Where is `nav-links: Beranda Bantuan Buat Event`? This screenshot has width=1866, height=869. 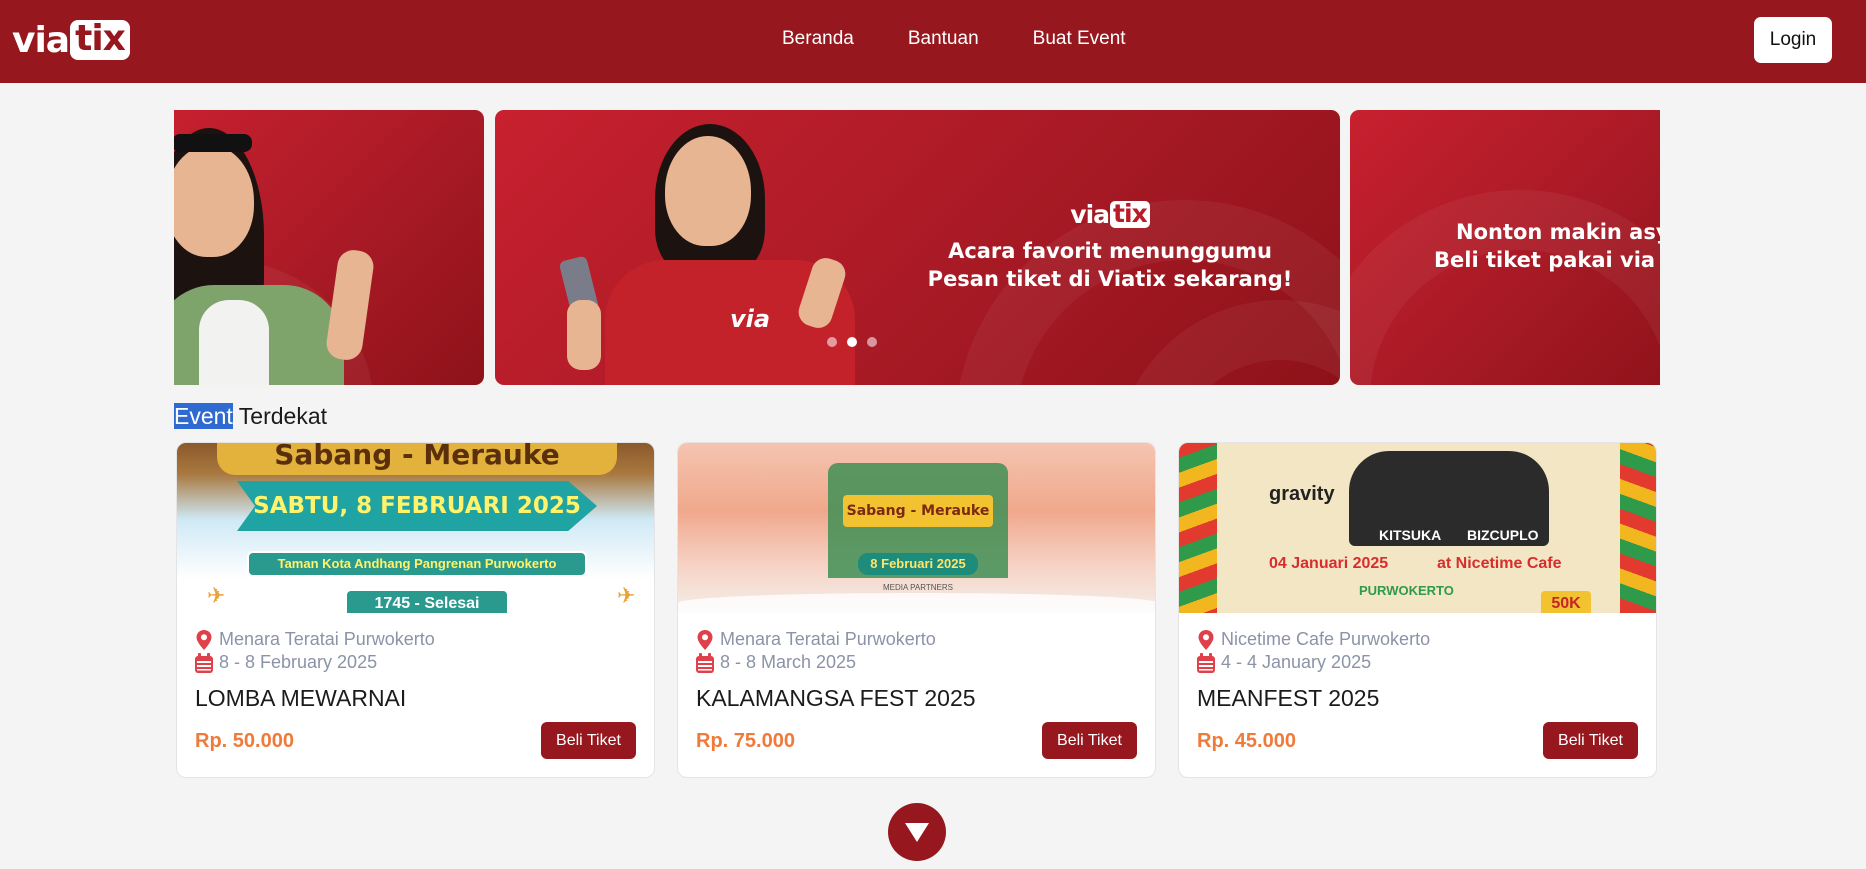 nav-links: Beranda Bantuan Buat Event is located at coordinates (954, 39).